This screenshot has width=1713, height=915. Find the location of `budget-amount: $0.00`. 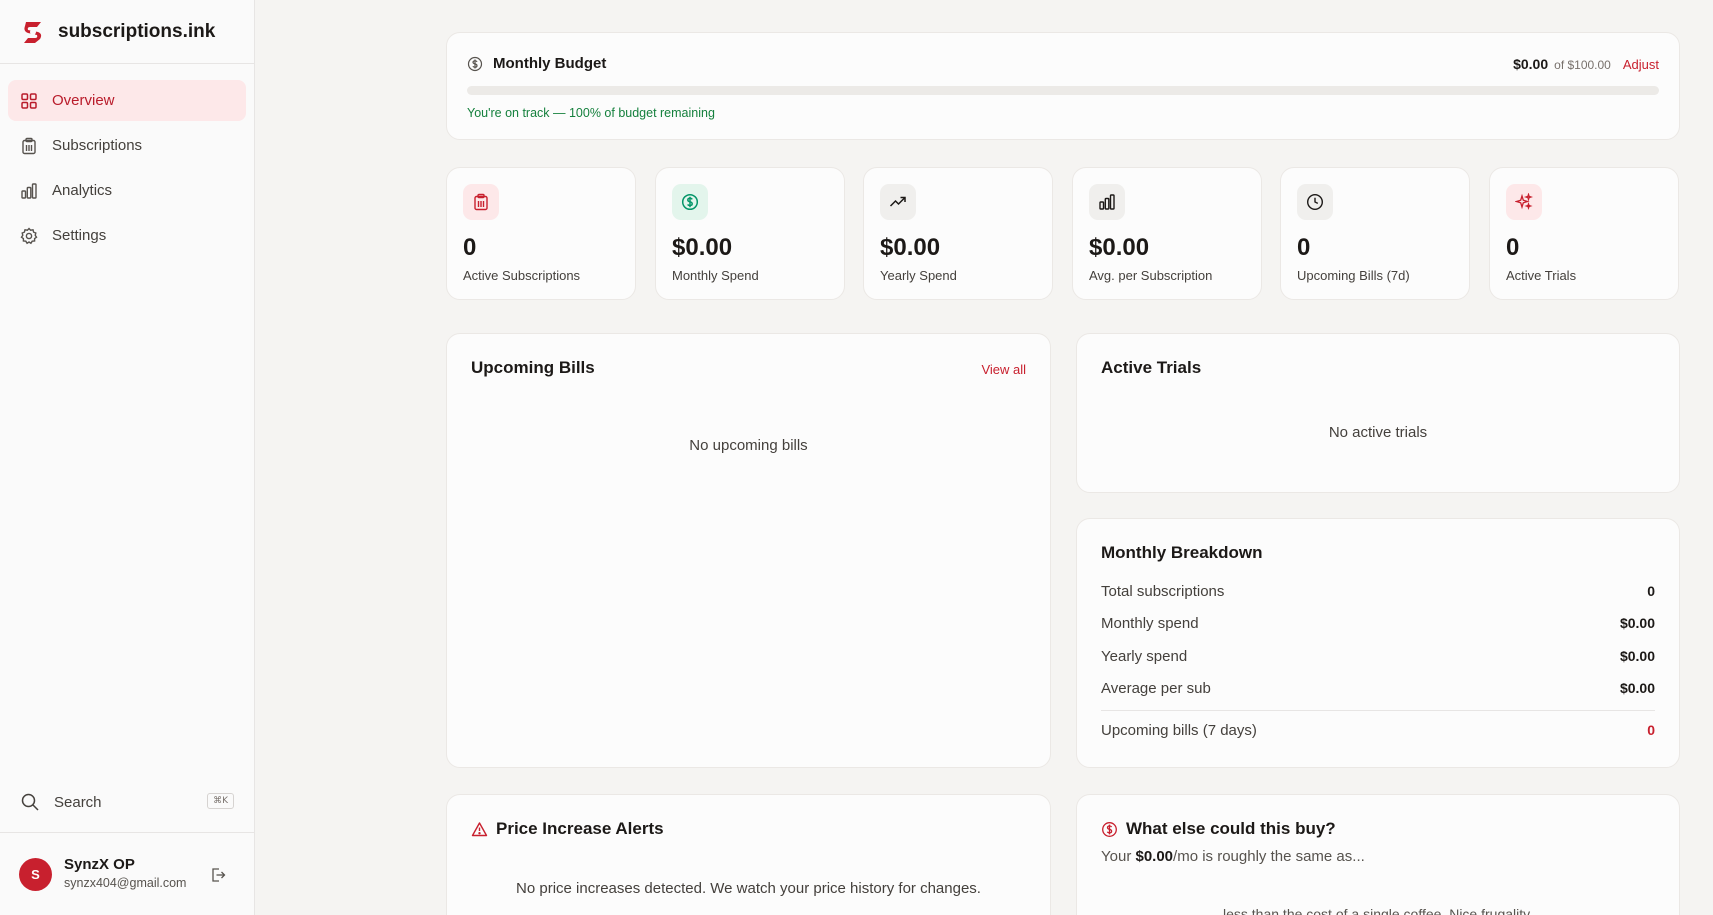

budget-amount: $0.00 is located at coordinates (1531, 64).